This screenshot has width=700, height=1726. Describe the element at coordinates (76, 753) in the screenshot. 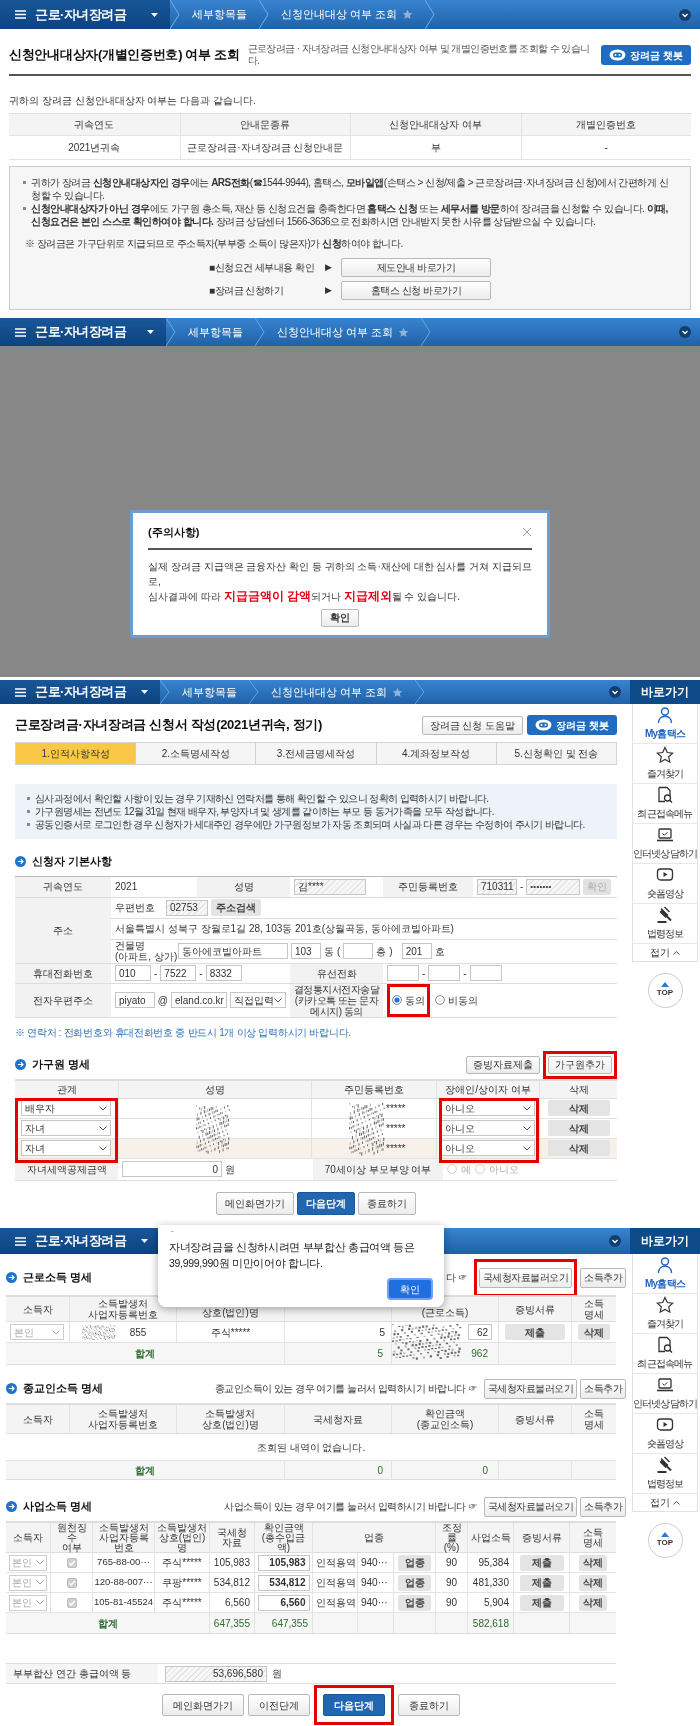

I see `step-tab: 1.인적사항작성` at that location.